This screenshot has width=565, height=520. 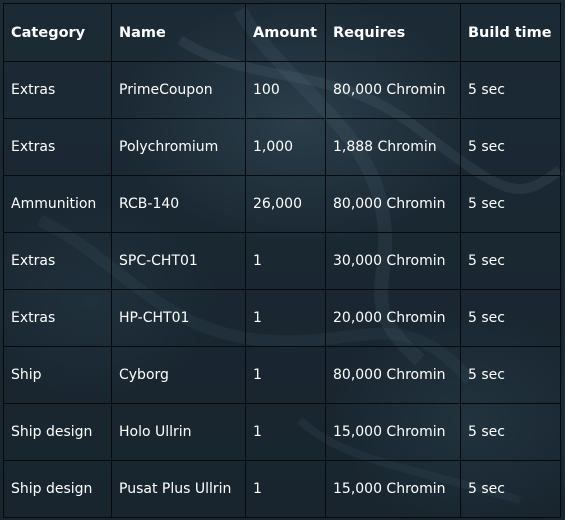 I want to click on column-header-amount: Amount, so click(x=285, y=32).